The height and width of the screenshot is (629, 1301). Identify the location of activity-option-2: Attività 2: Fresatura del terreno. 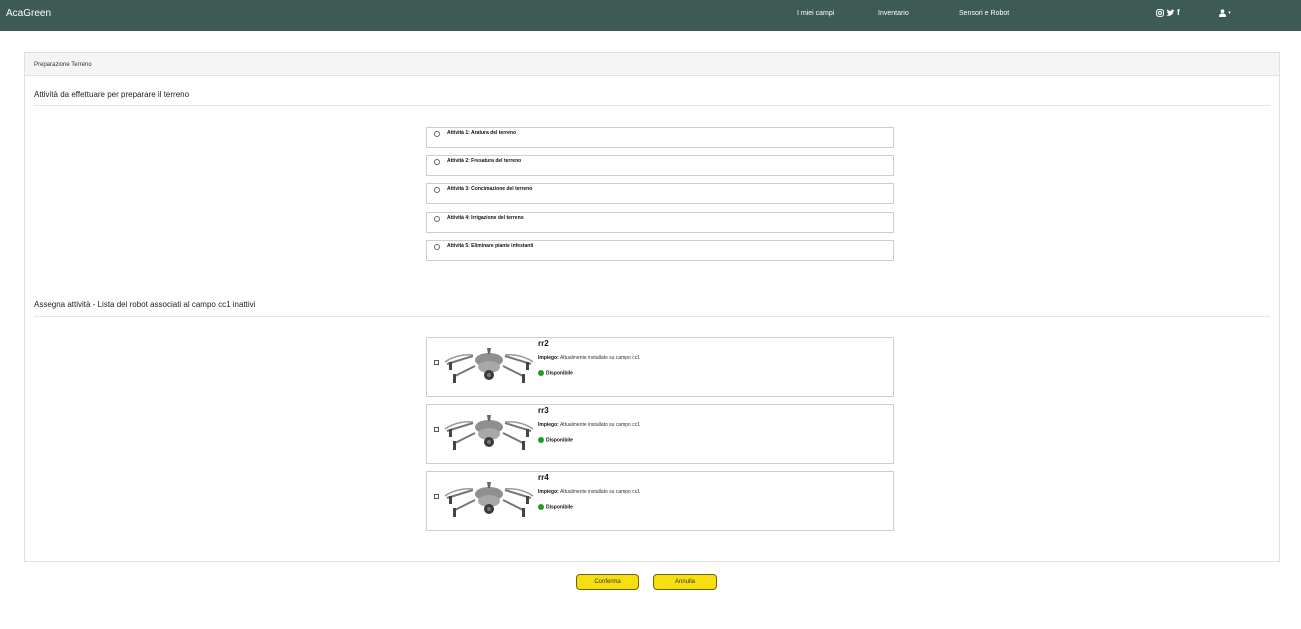
(660, 165).